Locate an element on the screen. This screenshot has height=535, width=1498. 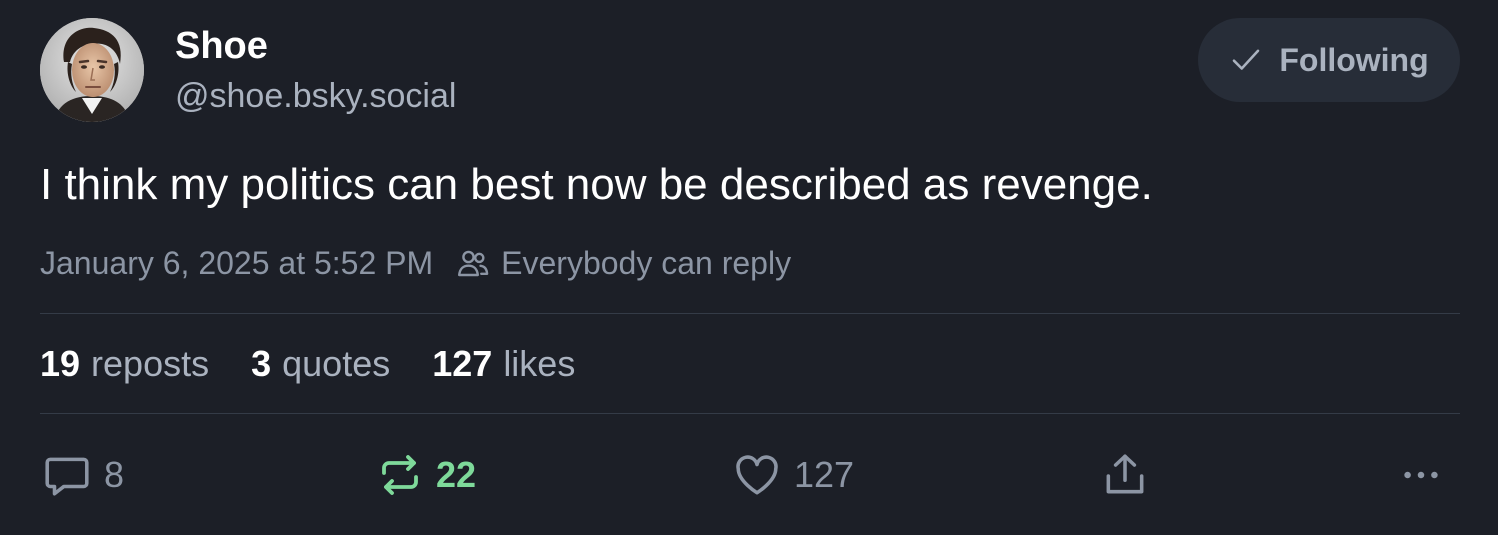
likes-label: likes is located at coordinates (539, 363).